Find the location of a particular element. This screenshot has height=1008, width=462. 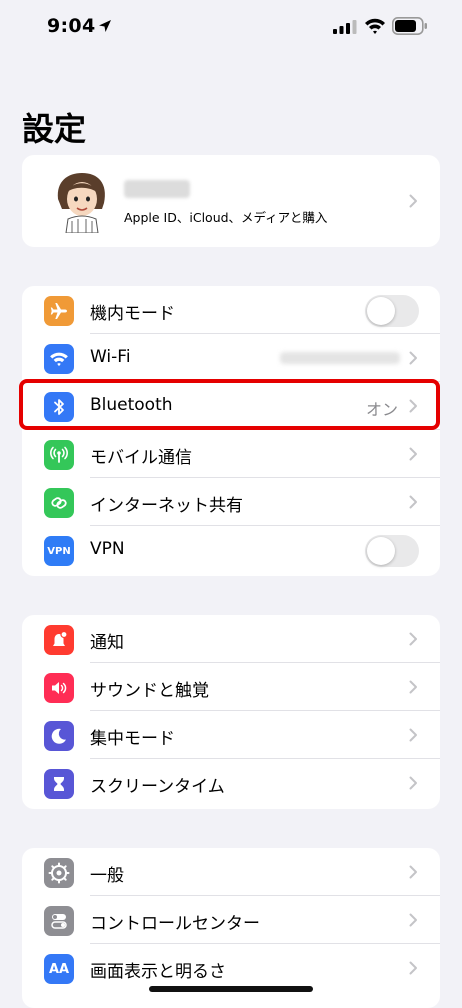

moon-icon is located at coordinates (59, 736).